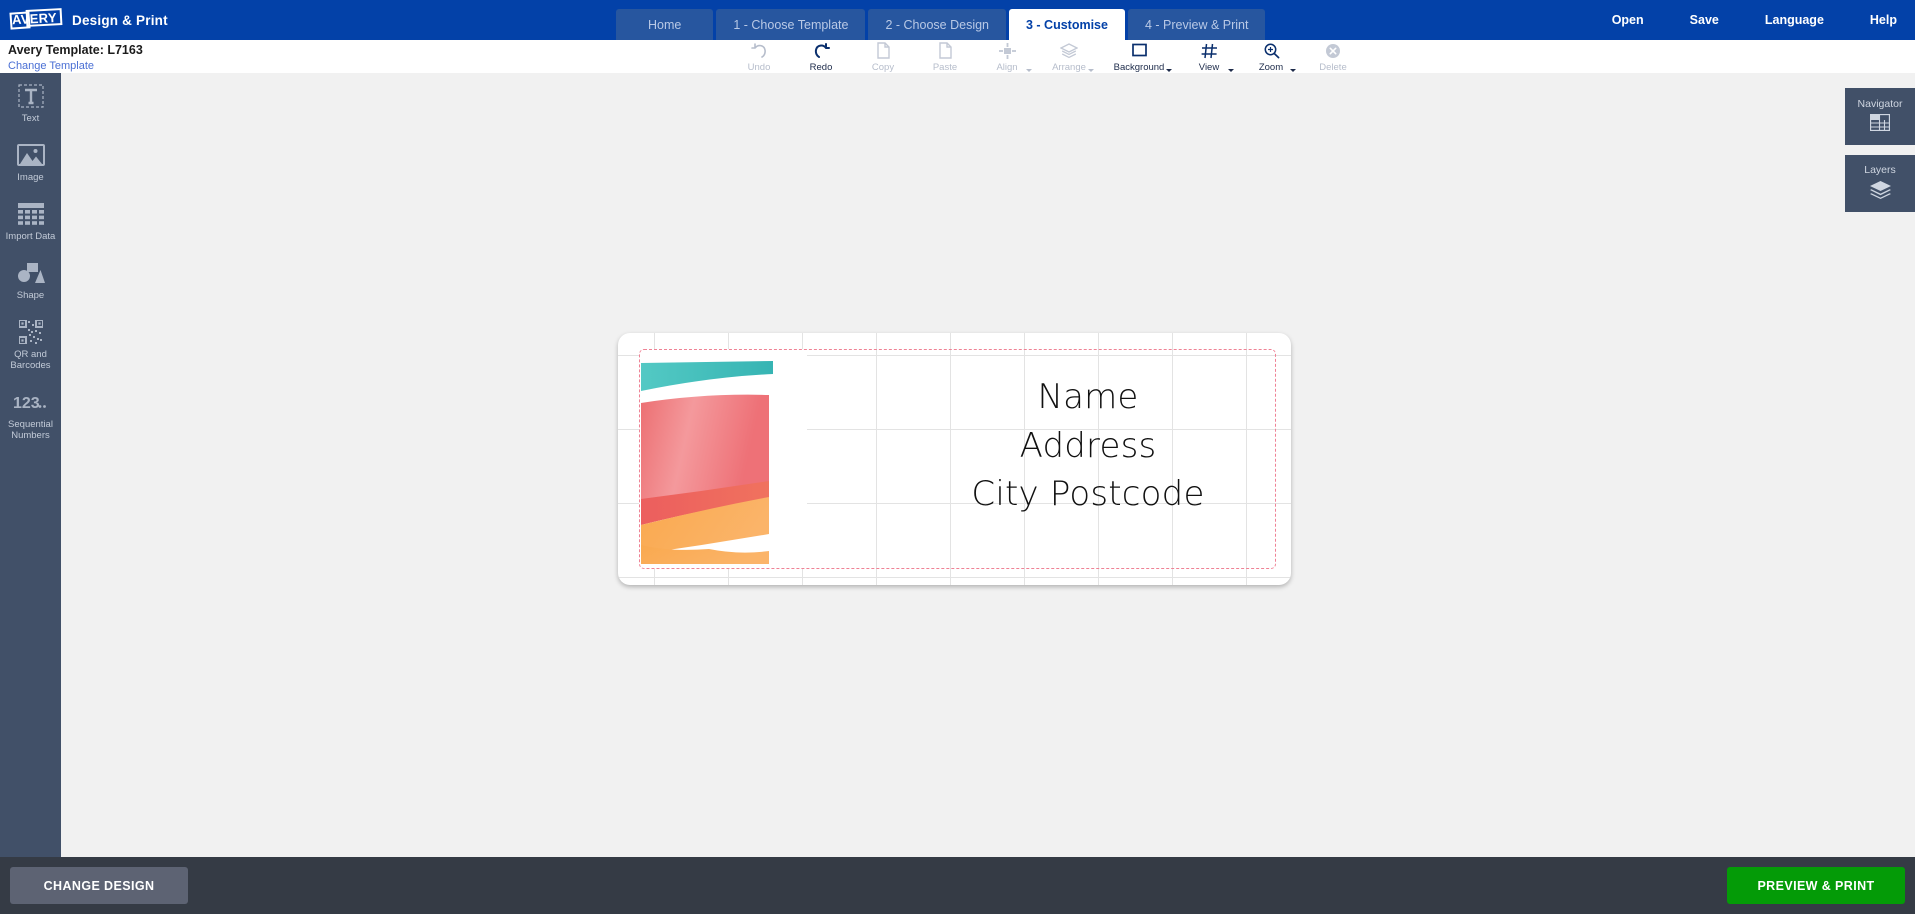 This screenshot has height=914, width=1915. I want to click on table-grid-icon, so click(30, 214).